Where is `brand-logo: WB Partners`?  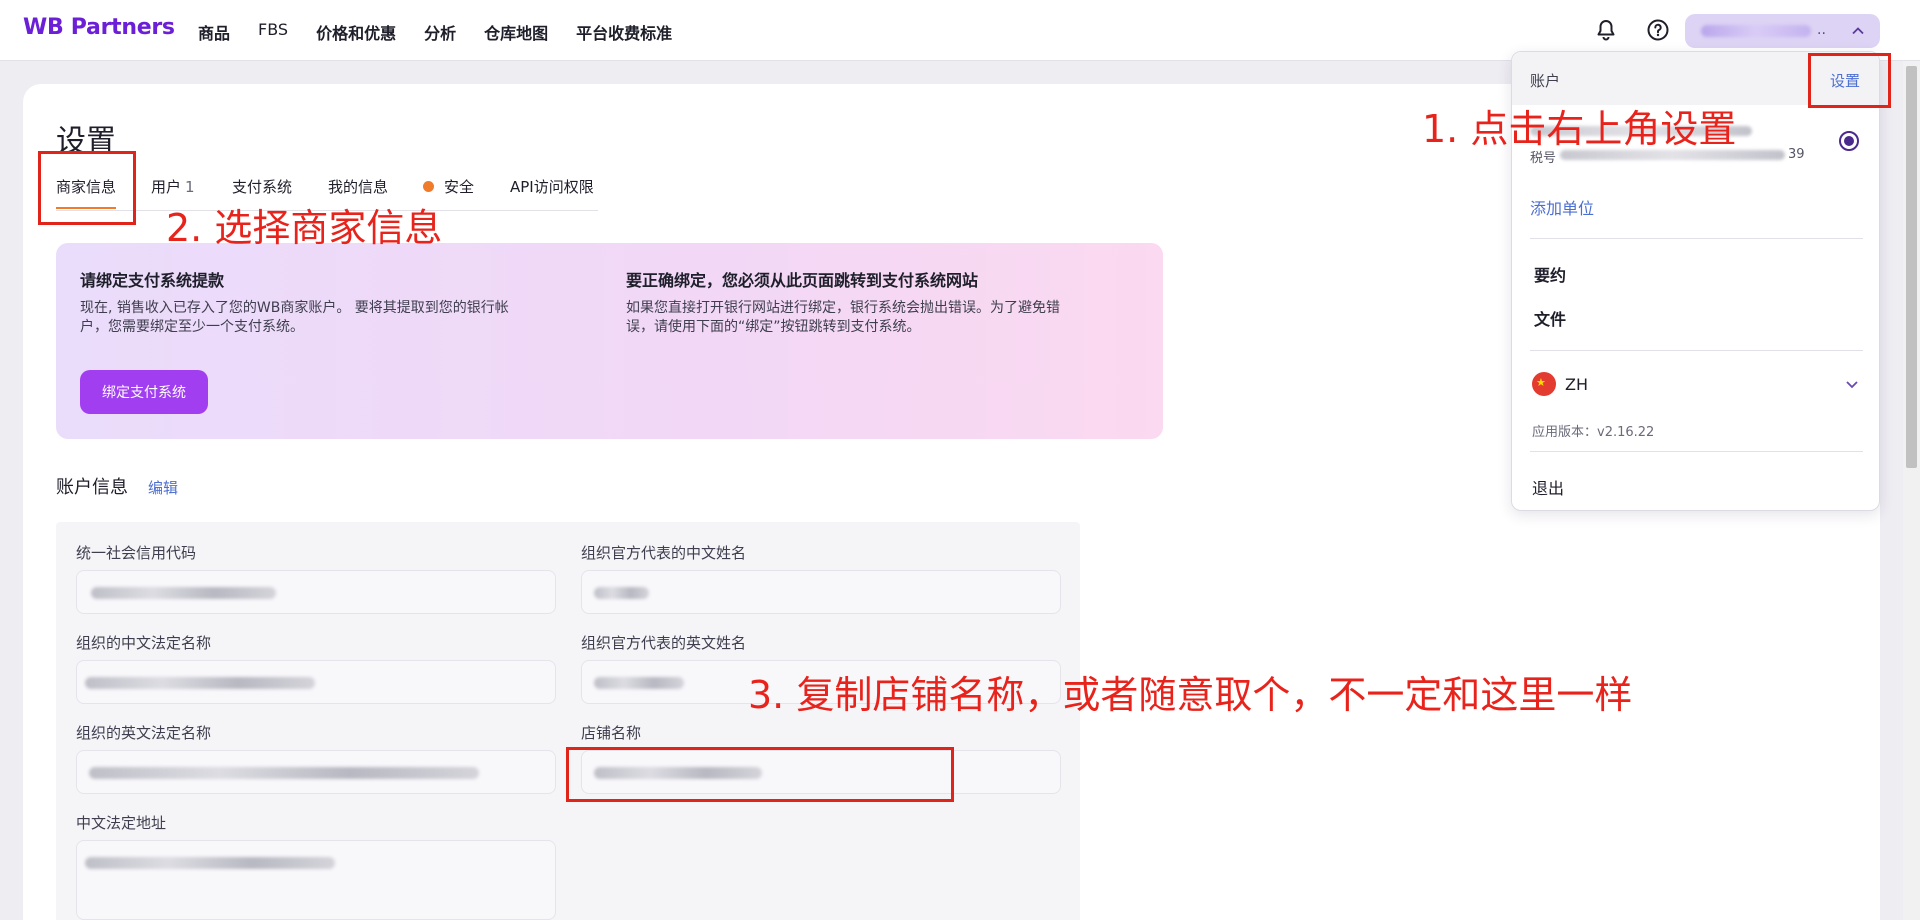
brand-logo: WB Partners is located at coordinates (99, 27).